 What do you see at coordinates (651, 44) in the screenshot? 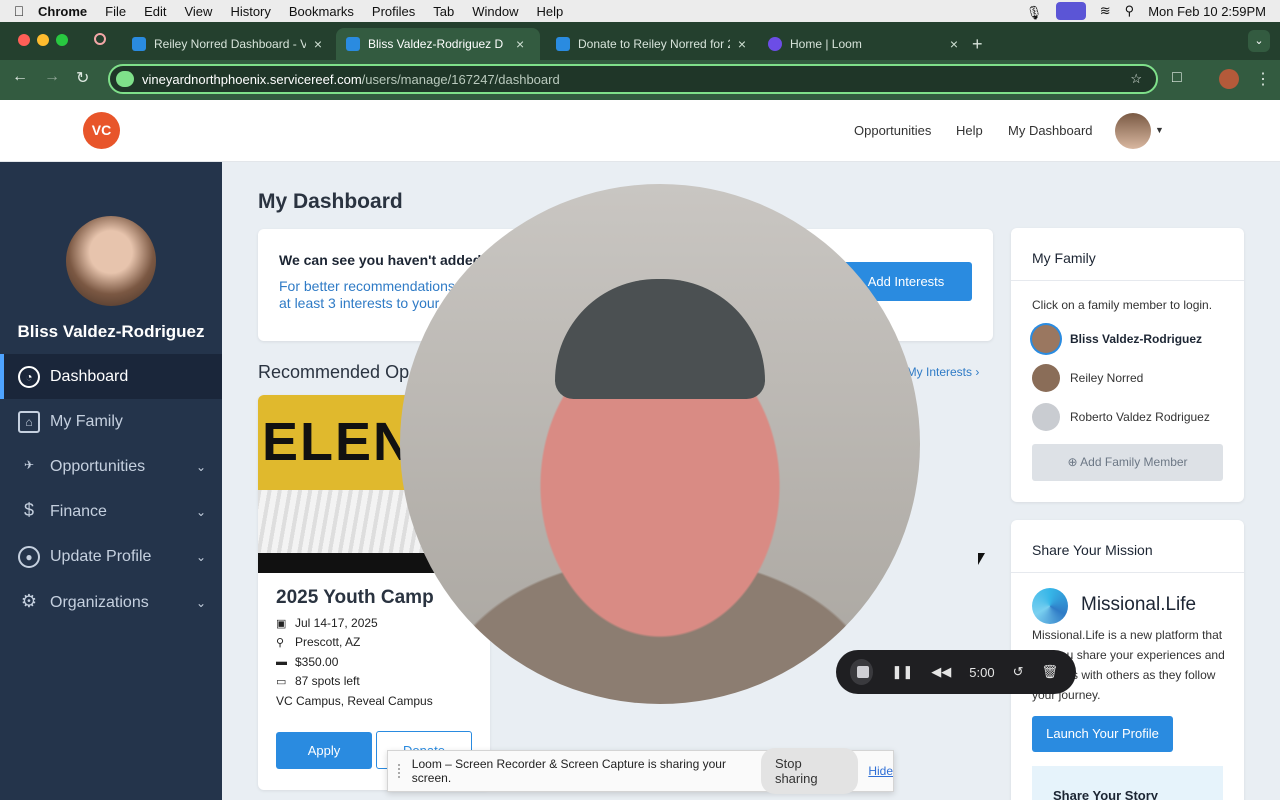
I see `tab-donate: Donate to Reiley Norred for 2 ×` at bounding box center [651, 44].